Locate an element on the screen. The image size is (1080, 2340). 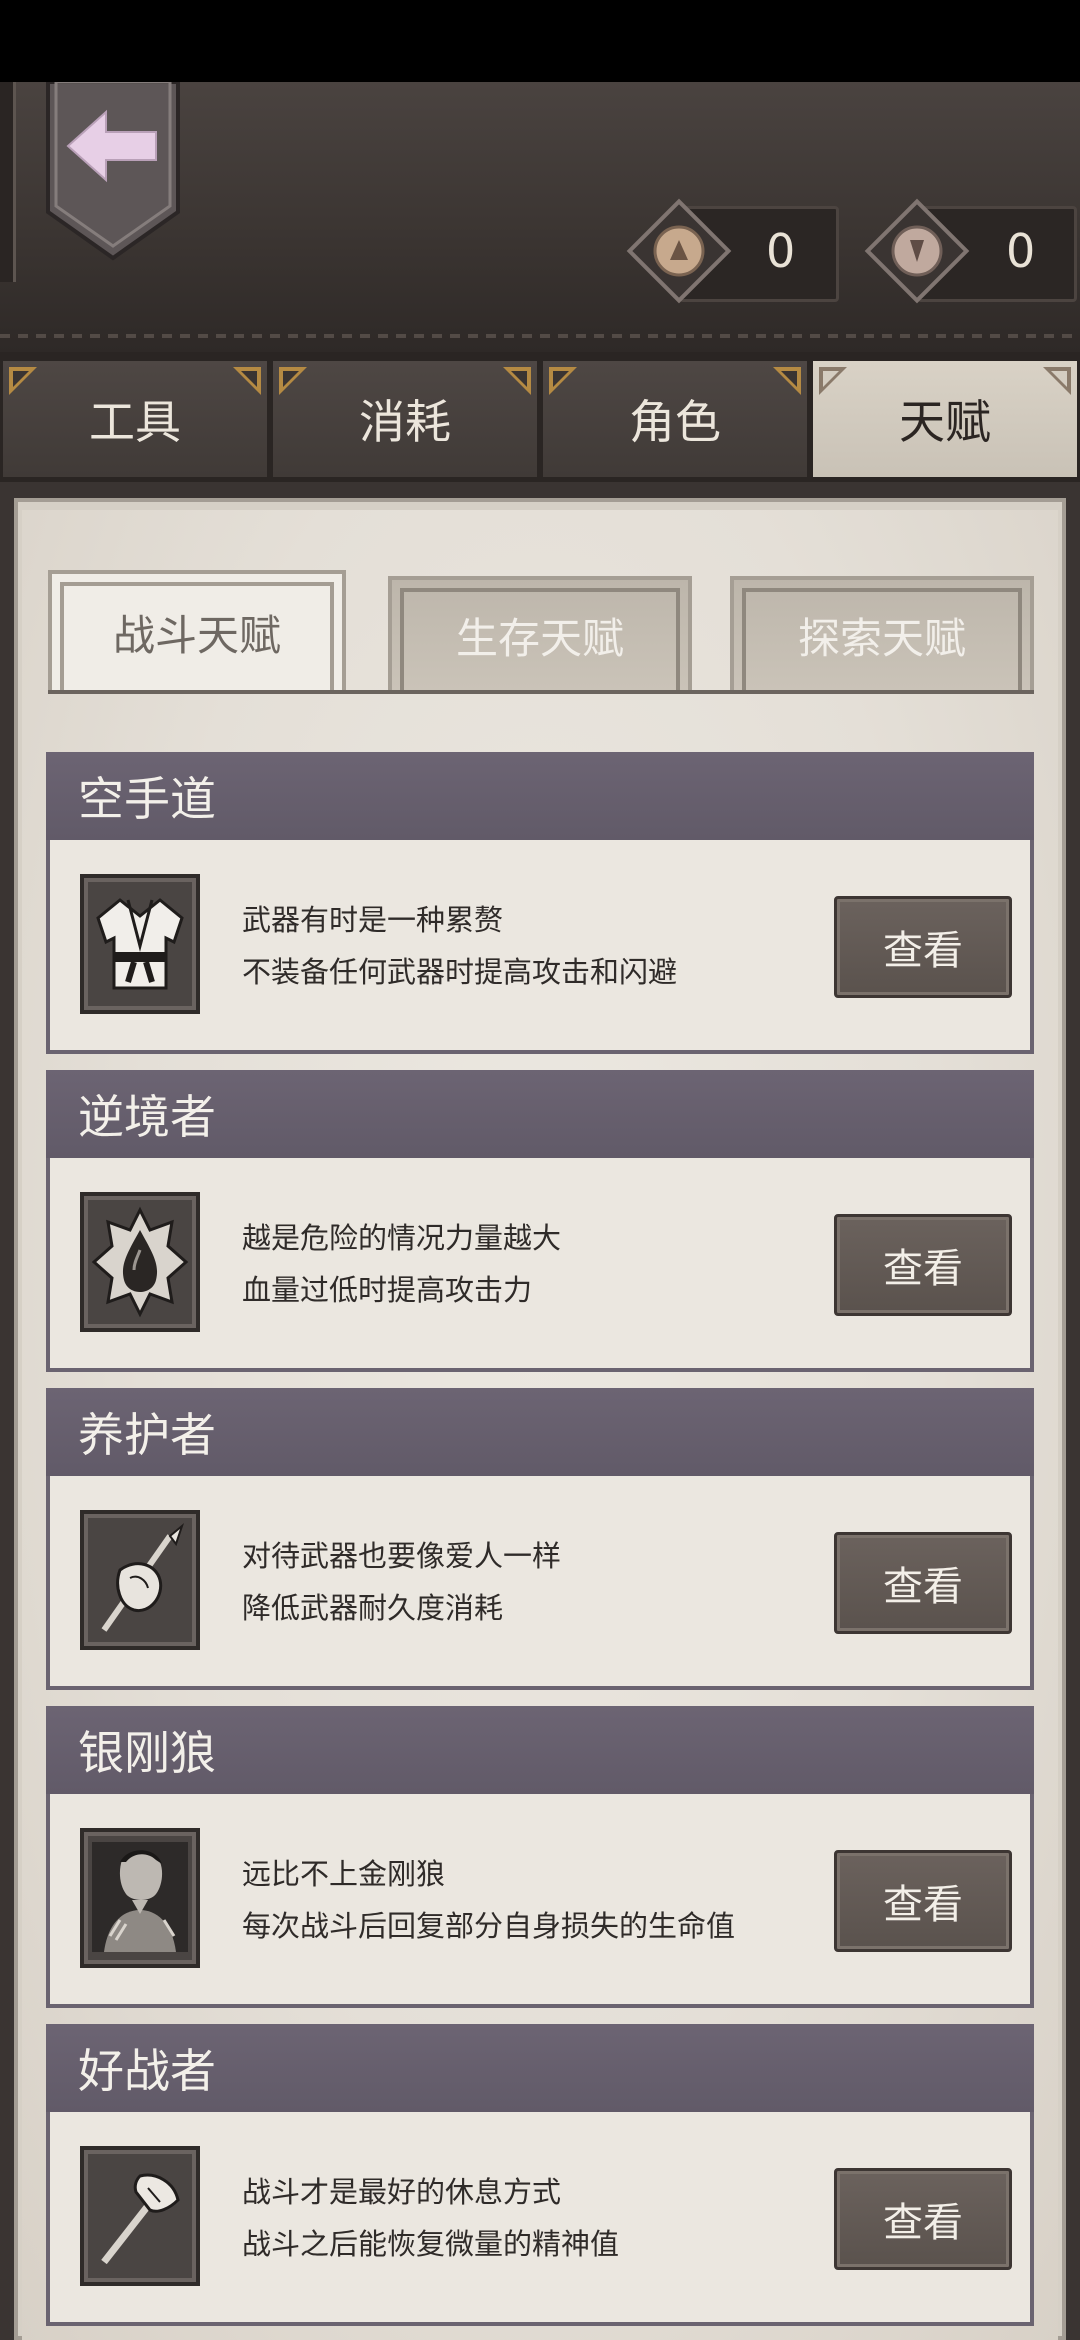
wolverine-portrait-icon is located at coordinates (140, 1898).